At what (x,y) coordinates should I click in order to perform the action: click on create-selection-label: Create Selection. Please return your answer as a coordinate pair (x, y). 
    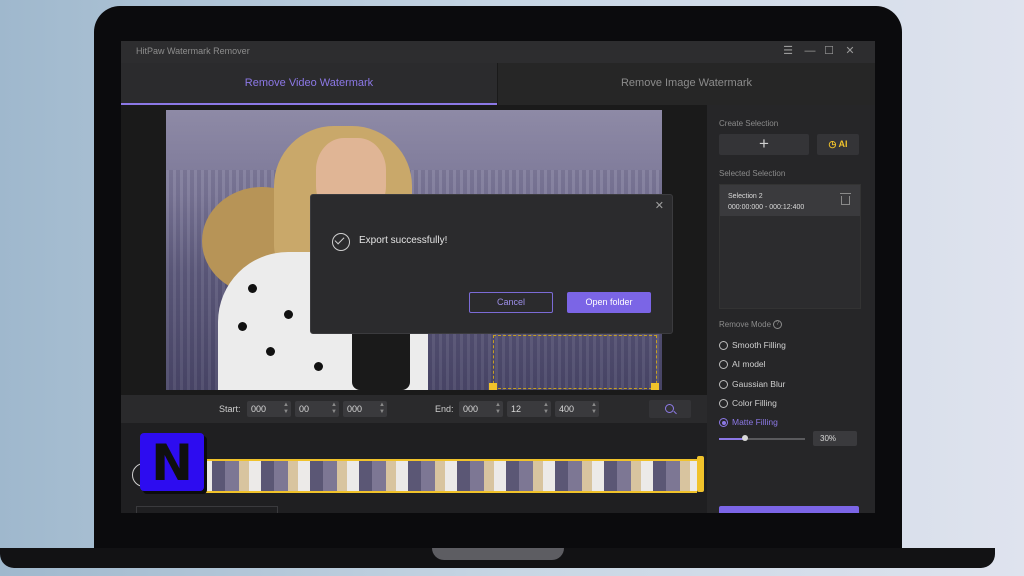
    Looking at the image, I should click on (749, 123).